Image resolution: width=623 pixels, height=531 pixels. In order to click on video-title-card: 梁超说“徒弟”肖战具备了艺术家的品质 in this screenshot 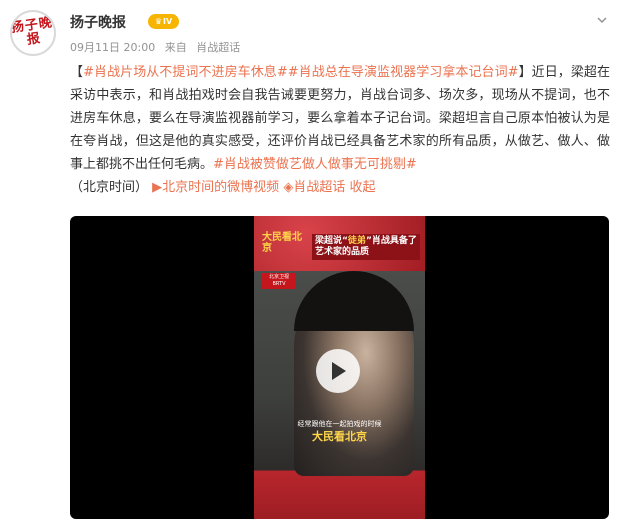, I will do `click(366, 247)`.